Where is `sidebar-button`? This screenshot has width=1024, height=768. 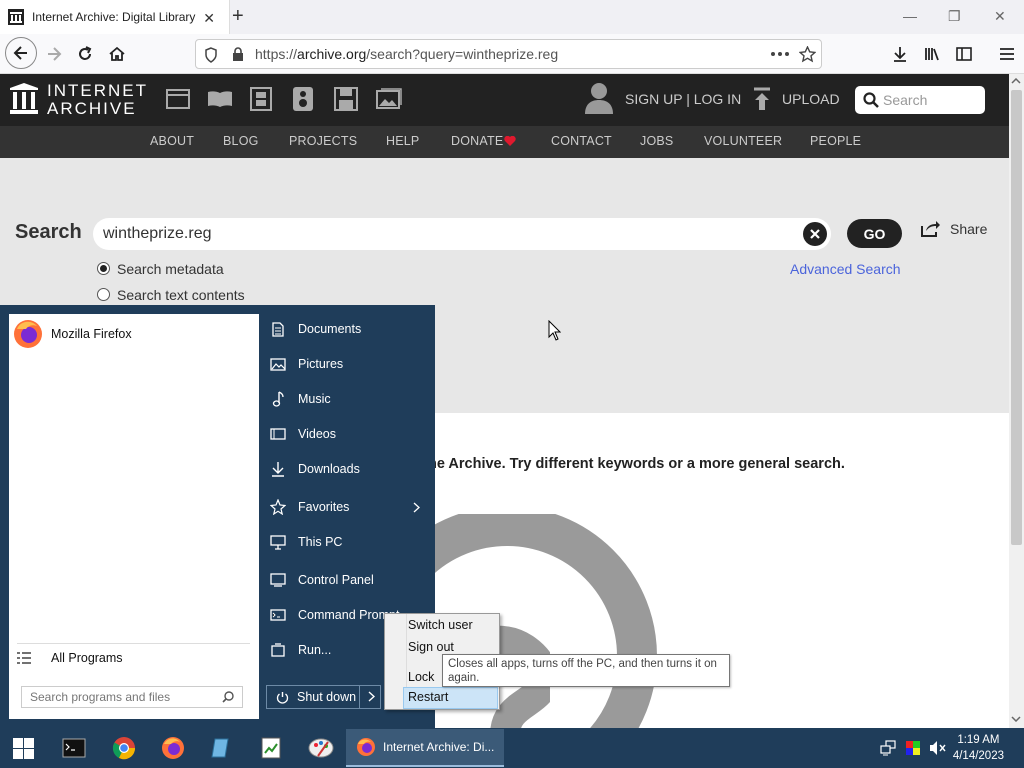 sidebar-button is located at coordinates (964, 54).